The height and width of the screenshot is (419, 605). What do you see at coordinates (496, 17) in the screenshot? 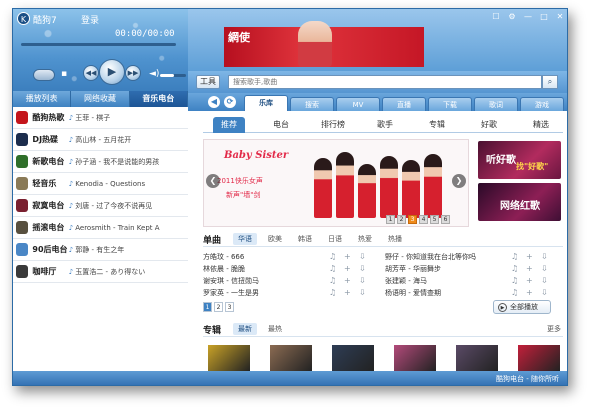
I see `skin-icon: ☐` at bounding box center [496, 17].